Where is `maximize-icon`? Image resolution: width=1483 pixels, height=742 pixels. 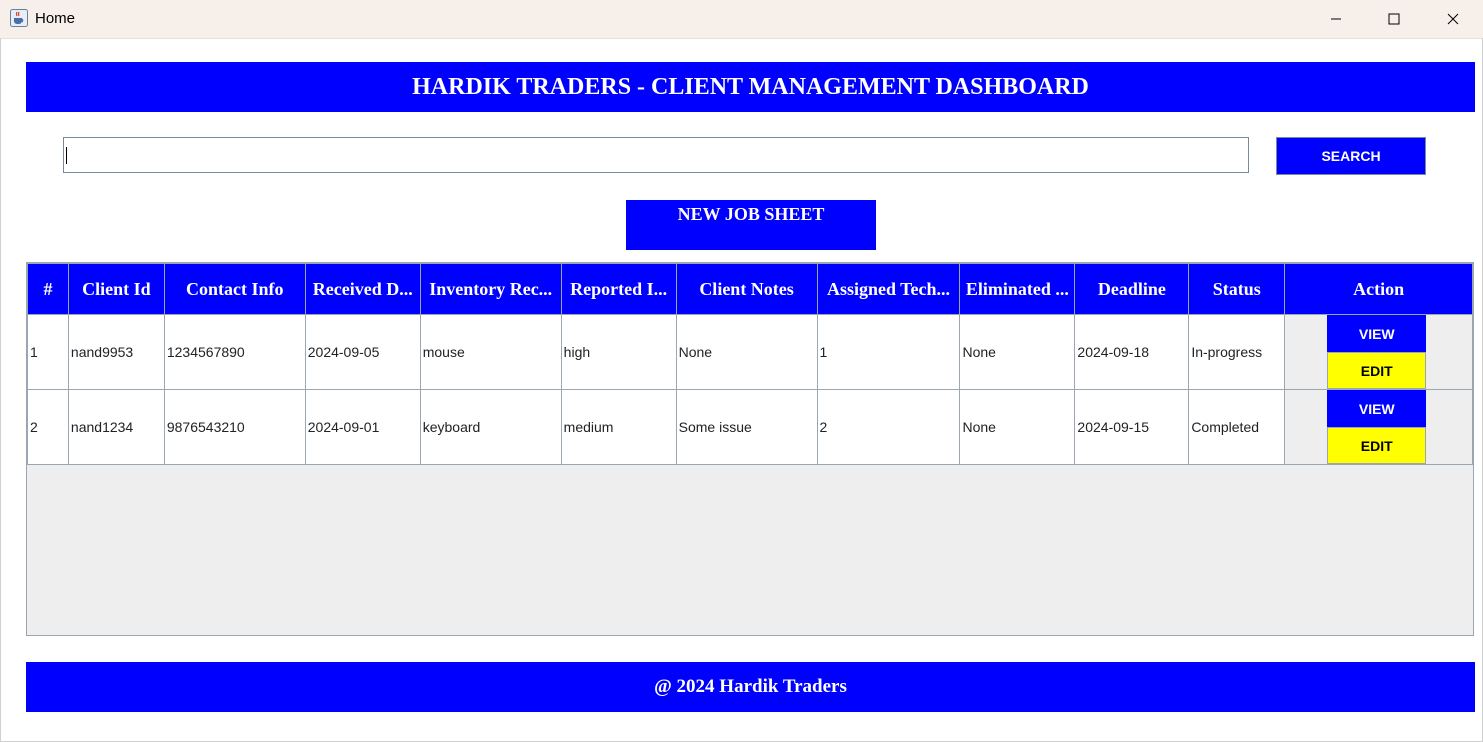
maximize-icon is located at coordinates (1394, 19).